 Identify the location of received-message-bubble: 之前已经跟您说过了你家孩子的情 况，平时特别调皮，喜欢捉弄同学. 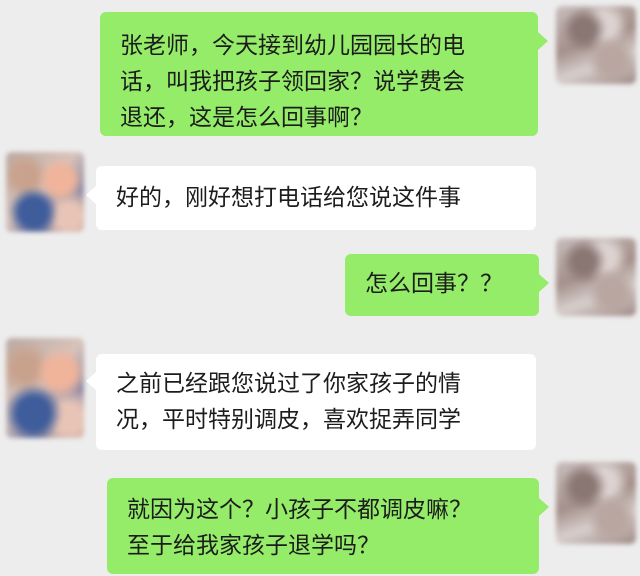
(316, 402).